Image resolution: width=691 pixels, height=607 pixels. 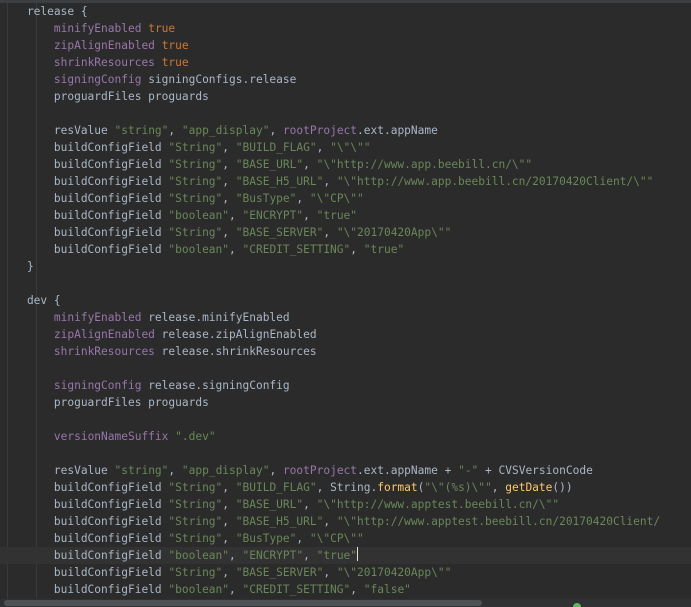 I want to click on code-token-string: "-", so click(x=468, y=470).